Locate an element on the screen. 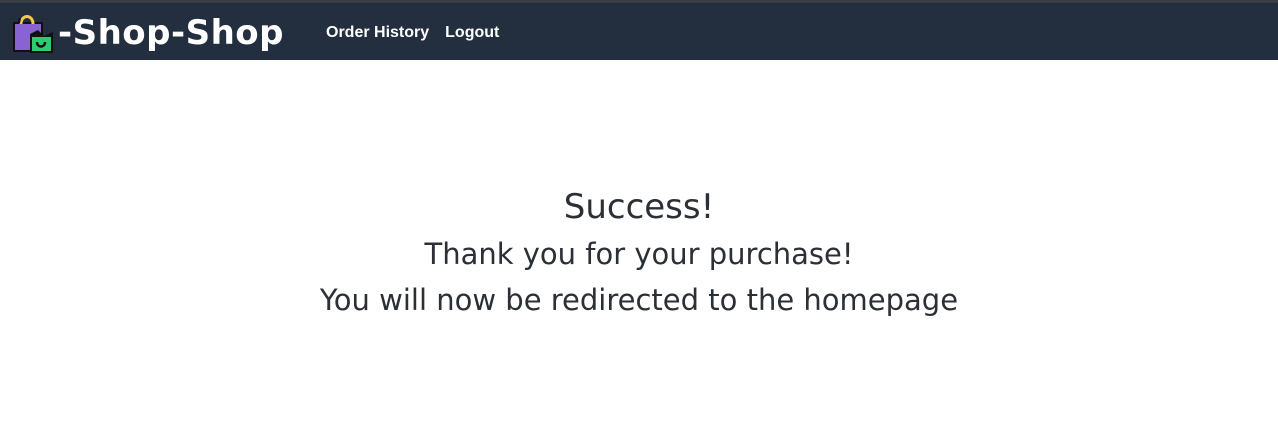 This screenshot has height=437, width=1278. brand-link: -Shop-Shop is located at coordinates (148, 33).